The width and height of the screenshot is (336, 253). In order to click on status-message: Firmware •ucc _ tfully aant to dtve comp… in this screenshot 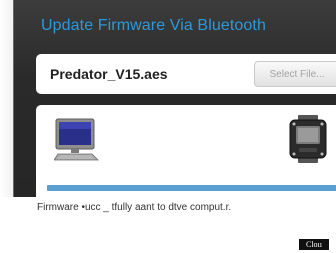, I will do `click(134, 207)`.